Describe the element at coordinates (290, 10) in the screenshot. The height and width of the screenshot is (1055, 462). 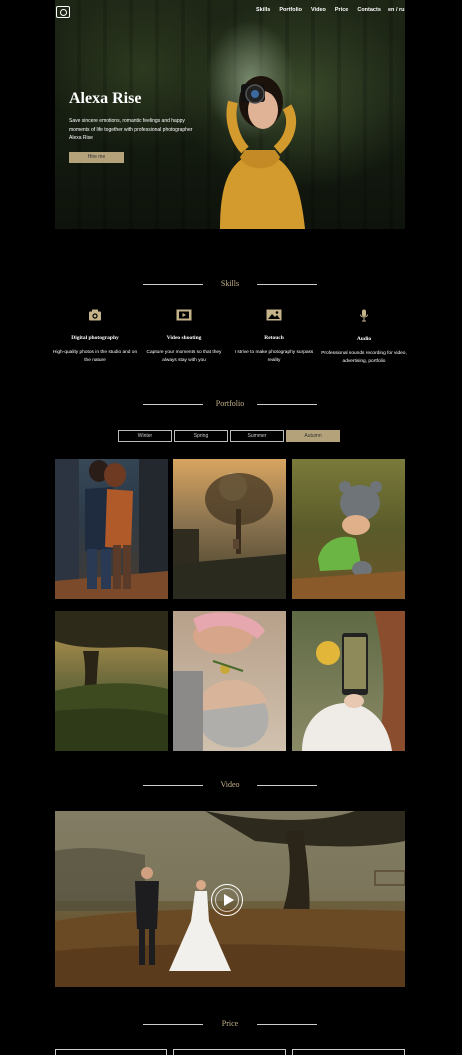
I see `nav-item-portfolio: Portfolio` at that location.